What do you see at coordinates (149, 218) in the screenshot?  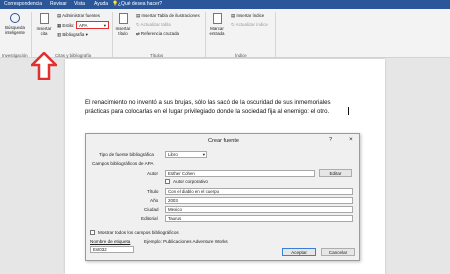 I see `publisher-label: Editorial` at bounding box center [149, 218].